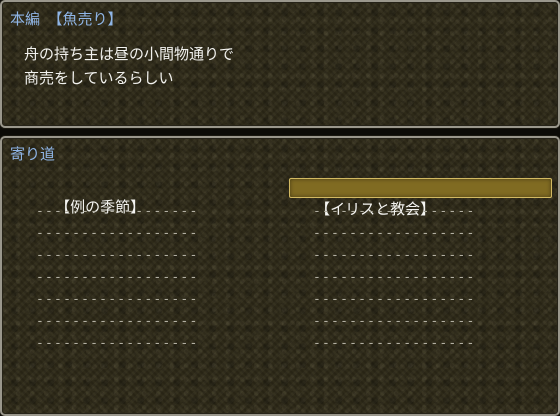 Image resolution: width=560 pixels, height=416 pixels. What do you see at coordinates (117, 344) in the screenshot?
I see `detour-item-left-8: ------------------` at bounding box center [117, 344].